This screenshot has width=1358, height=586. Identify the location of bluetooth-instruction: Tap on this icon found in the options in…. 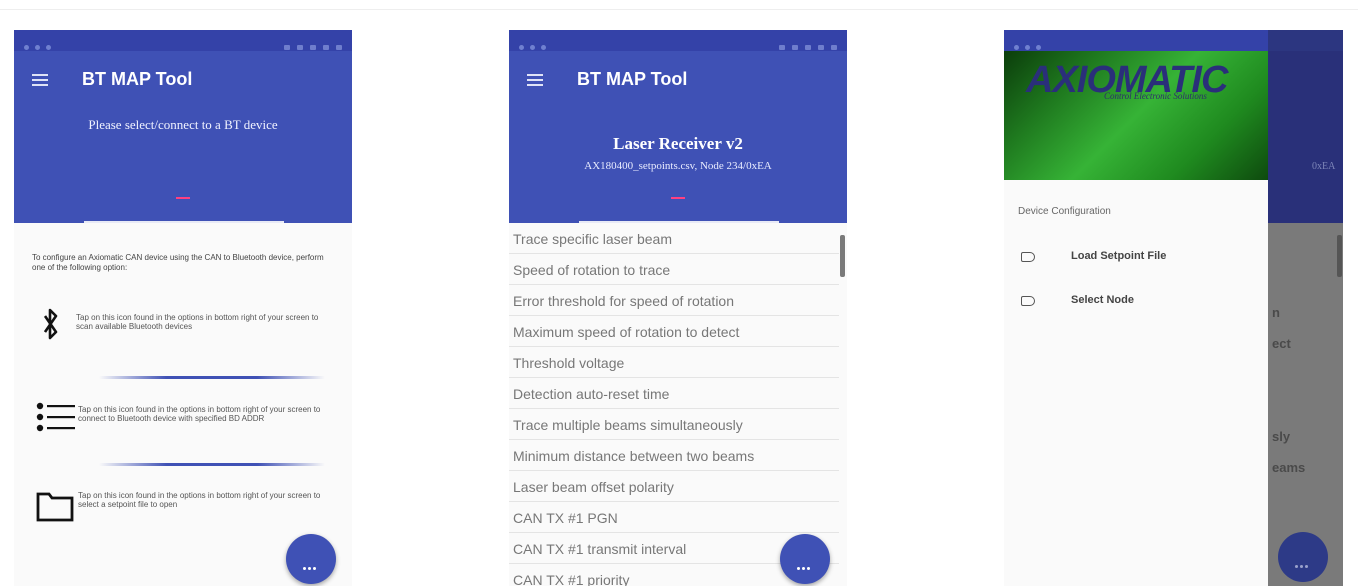
(197, 322).